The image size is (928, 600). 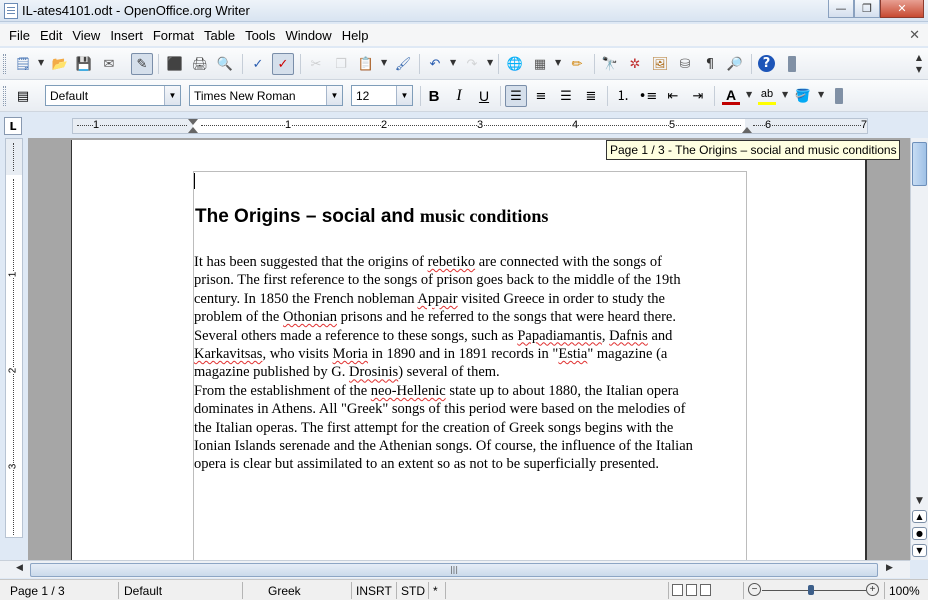 I want to click on justify-icon: ≣, so click(x=591, y=96).